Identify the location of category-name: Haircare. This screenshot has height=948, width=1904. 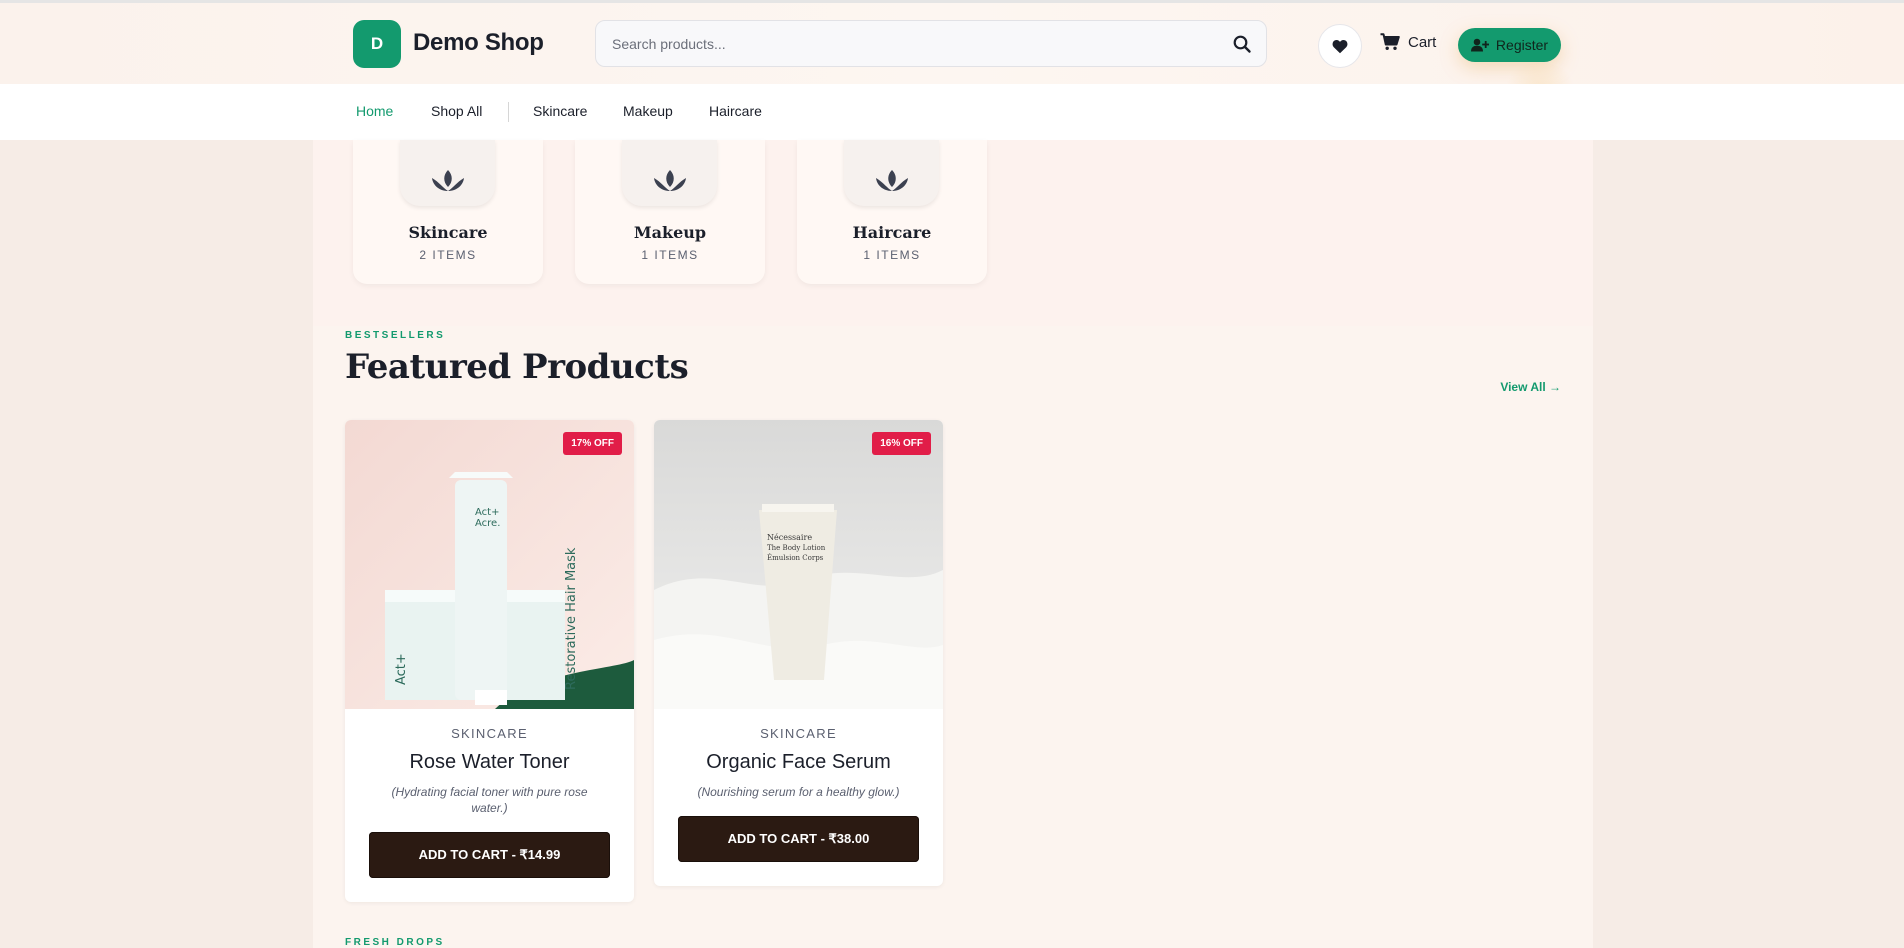
(892, 232).